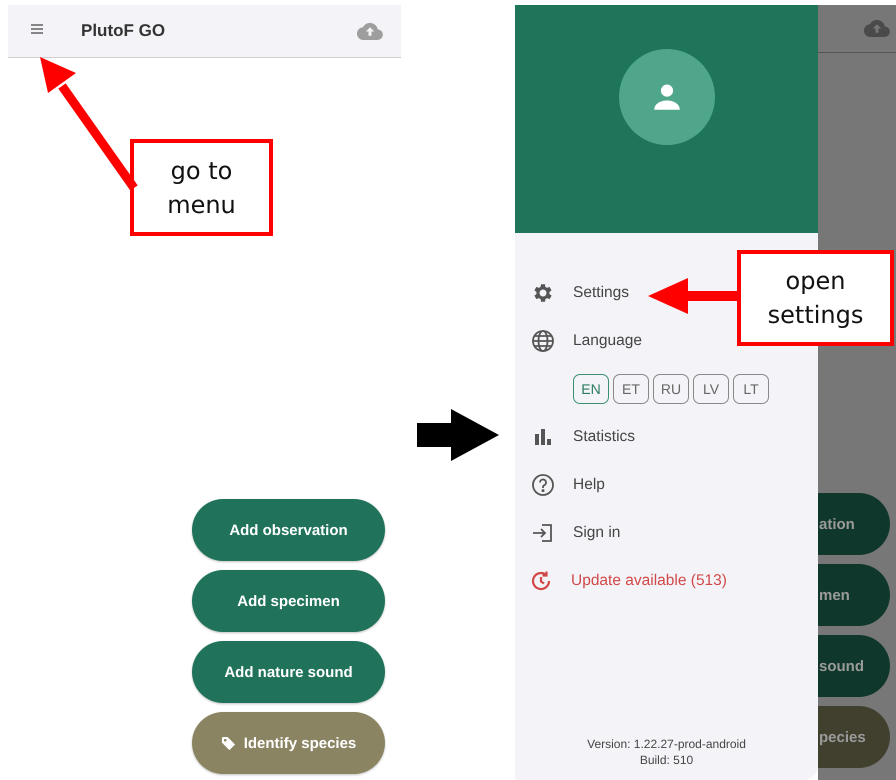 The height and width of the screenshot is (780, 896). I want to click on cloud-upload-icon, so click(877, 28).